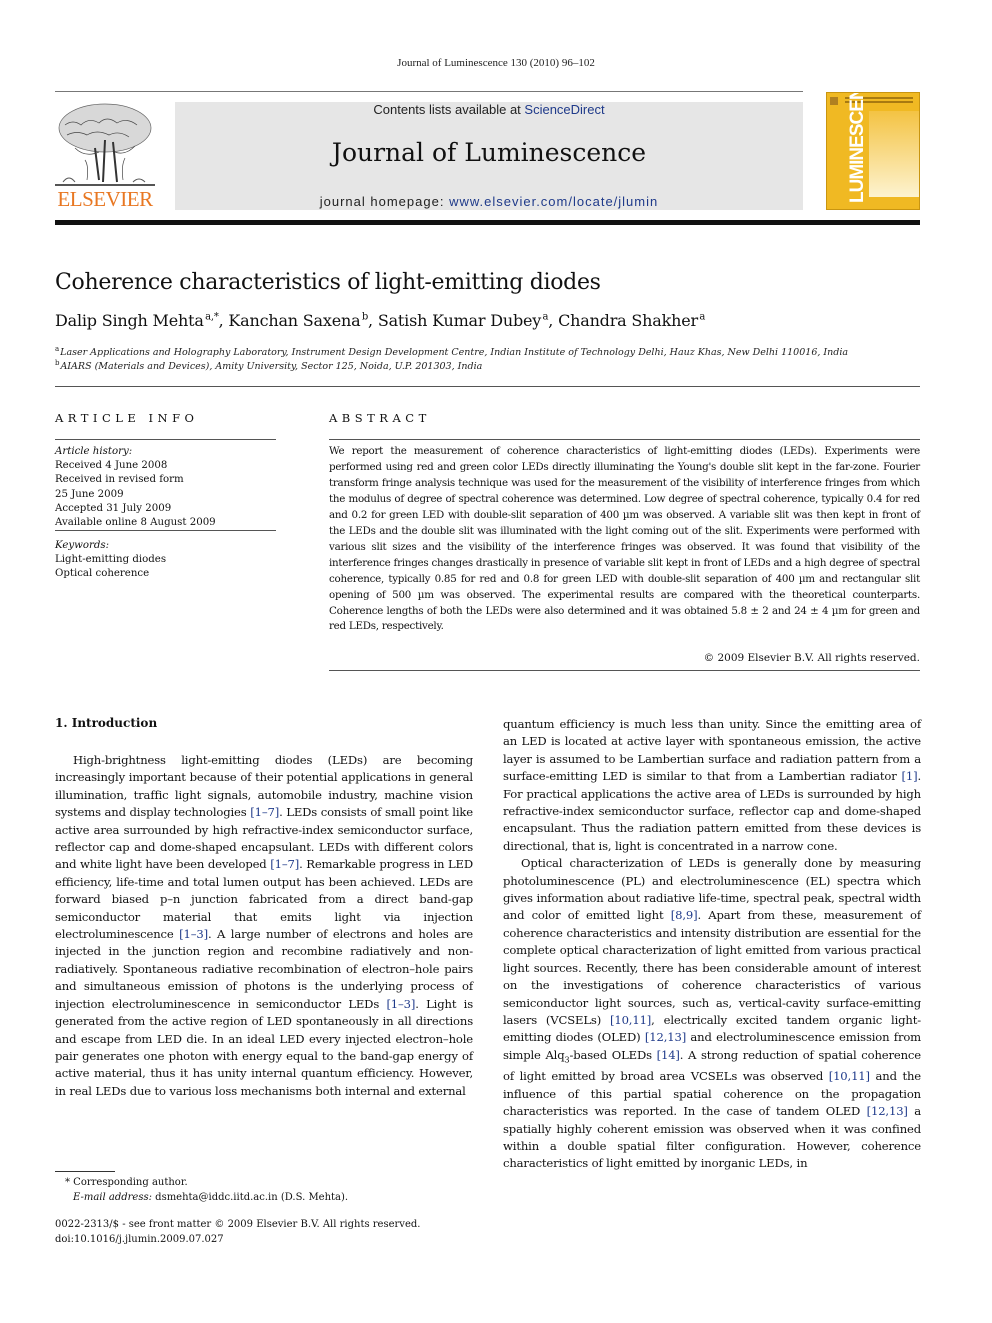 This screenshot has height=1323, width=992. Describe the element at coordinates (212, 317) in the screenshot. I see `author-affil-marker: a,*` at that location.